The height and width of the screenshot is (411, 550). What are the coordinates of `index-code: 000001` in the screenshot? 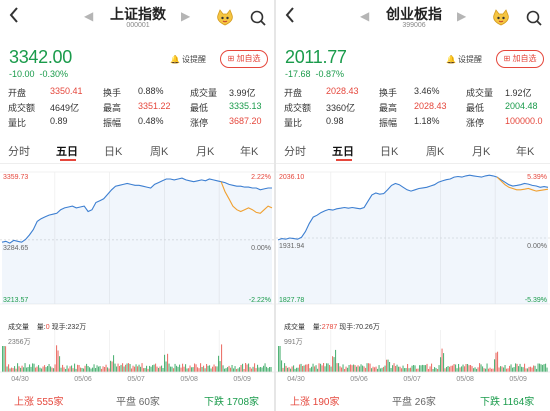 It's located at (138, 25).